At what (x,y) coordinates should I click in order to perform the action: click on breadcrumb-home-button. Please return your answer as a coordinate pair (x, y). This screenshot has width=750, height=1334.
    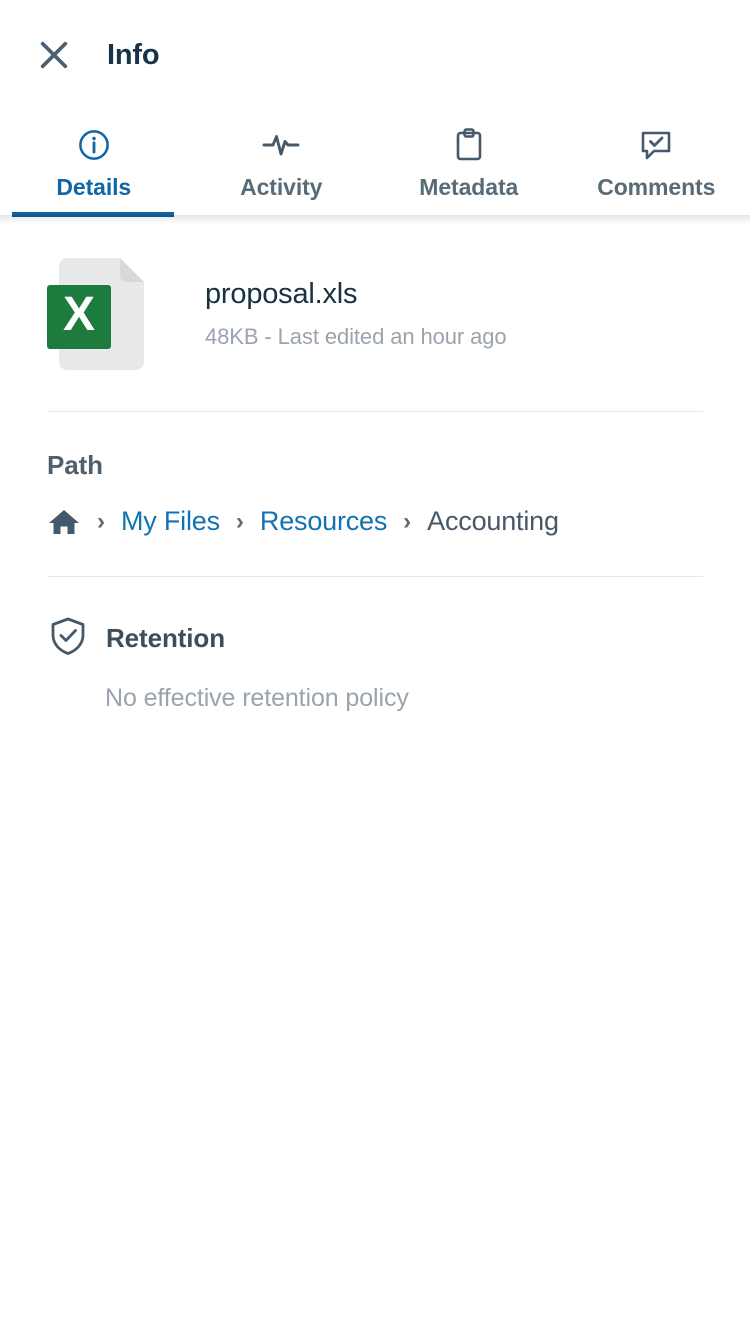
    Looking at the image, I should click on (64, 522).